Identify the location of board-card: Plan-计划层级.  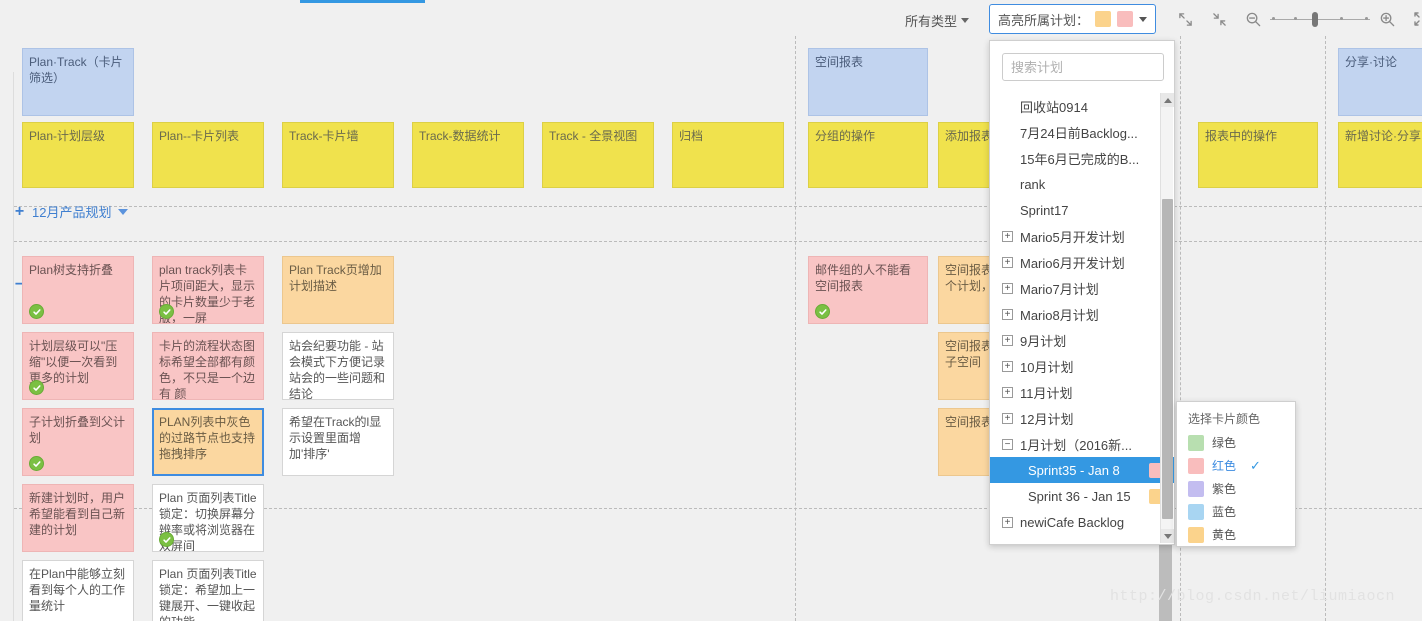
(78, 155).